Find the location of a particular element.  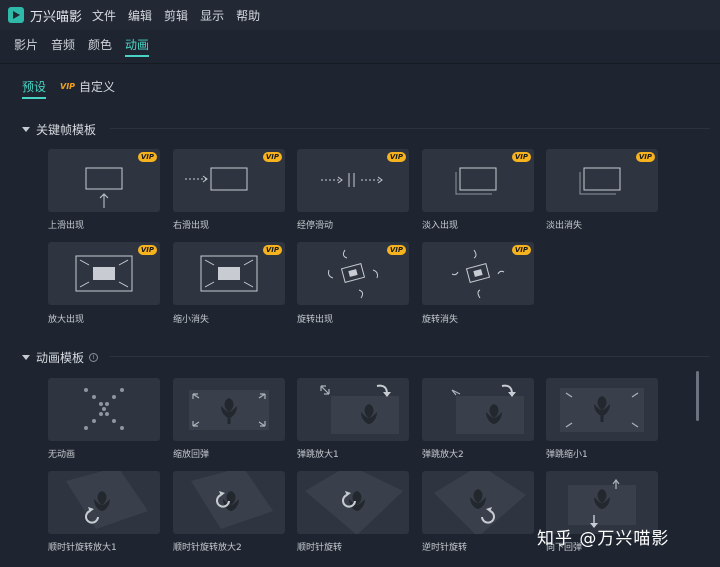

main-tabs: 影片 音频 颜色 动画 is located at coordinates (360, 47).